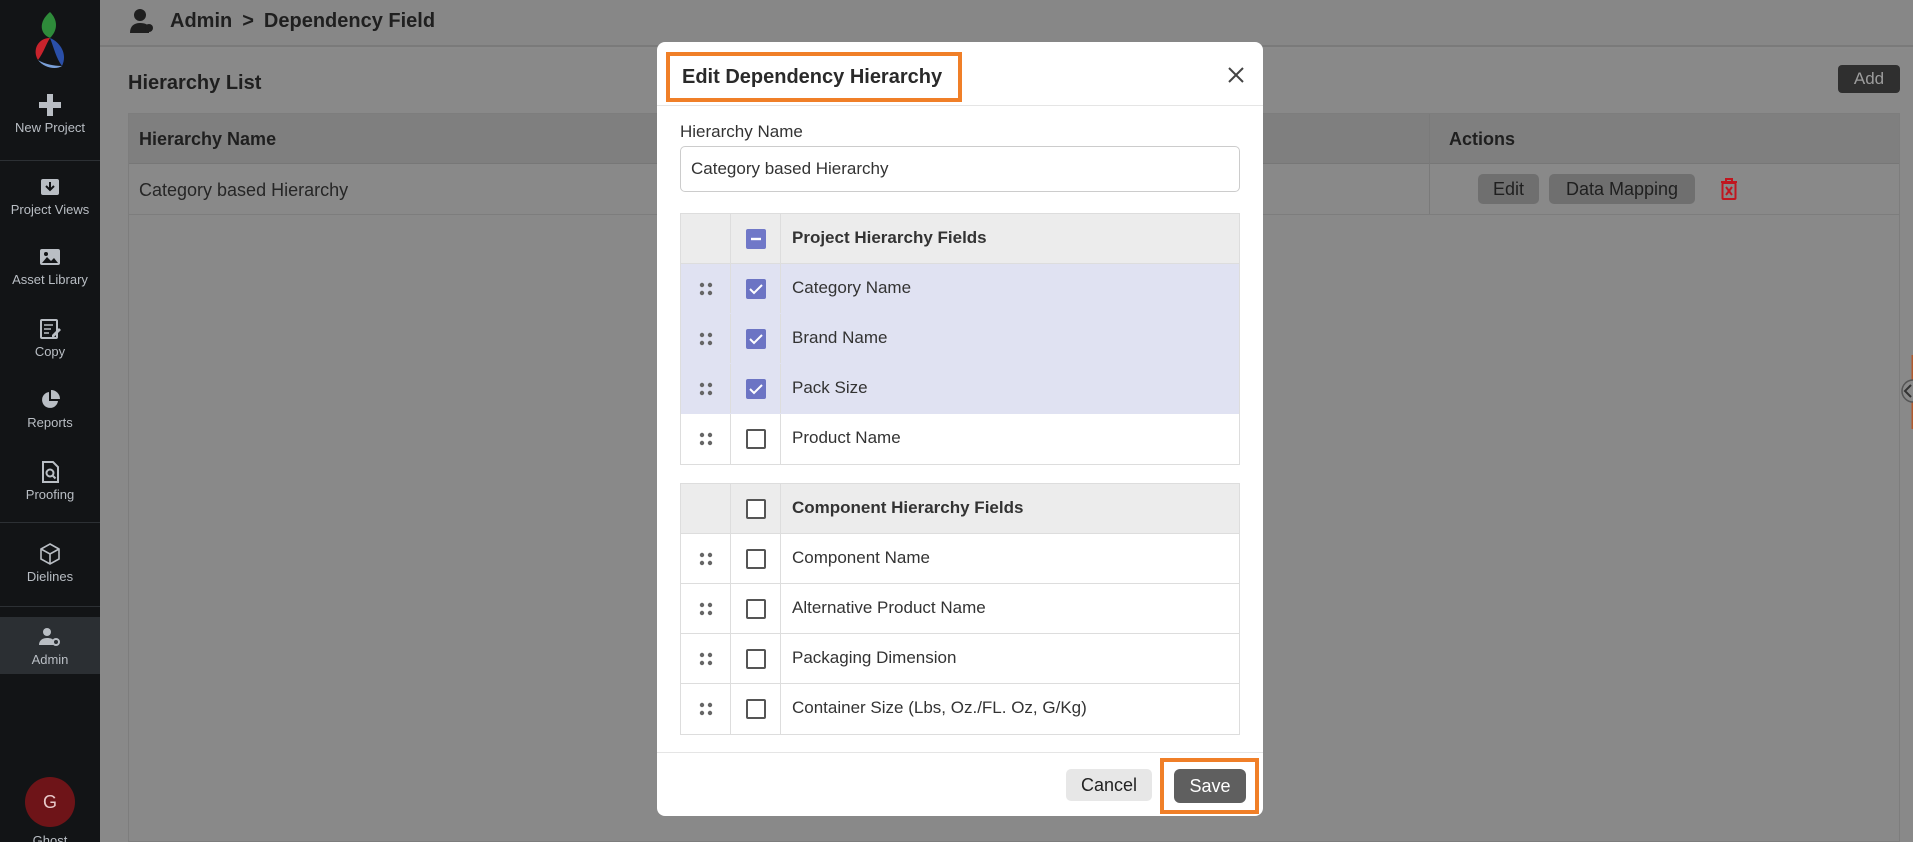 This screenshot has width=1913, height=842. What do you see at coordinates (741, 131) in the screenshot?
I see `hierarchy-name-label: Hierarchy Name` at bounding box center [741, 131].